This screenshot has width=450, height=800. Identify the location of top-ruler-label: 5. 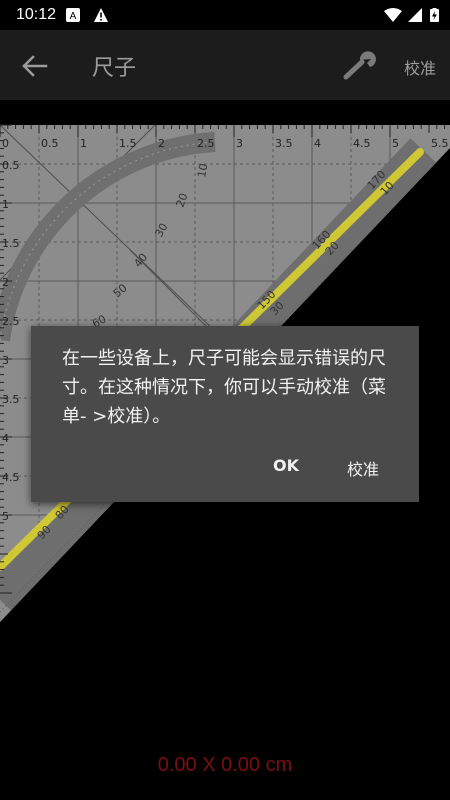
(395, 143).